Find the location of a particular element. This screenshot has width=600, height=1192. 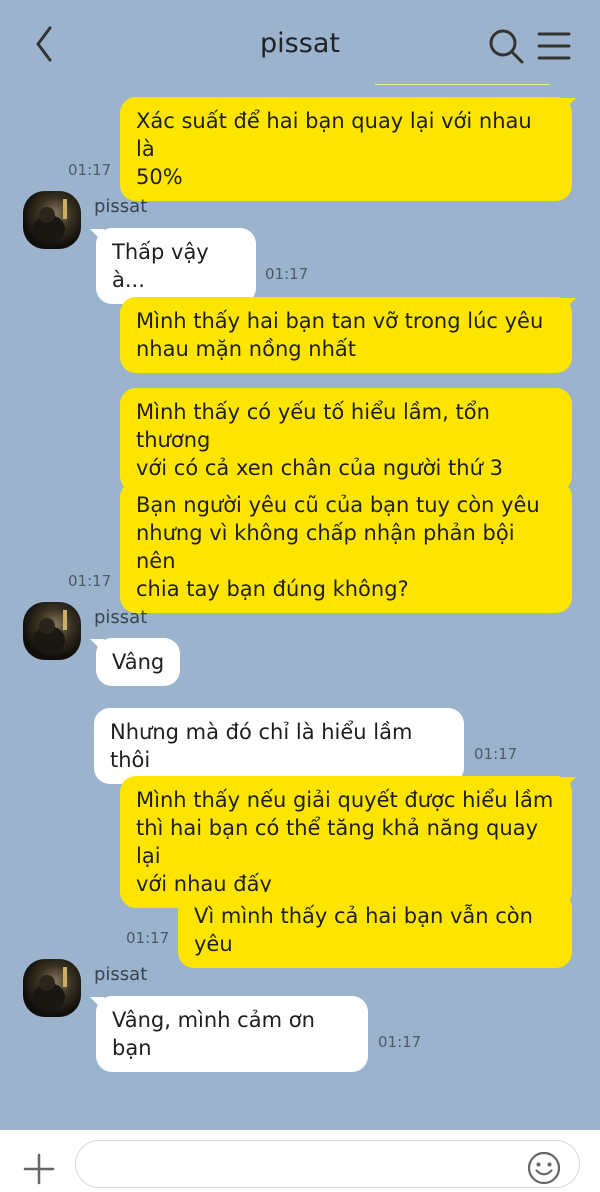

menu-icon is located at coordinates (554, 46).